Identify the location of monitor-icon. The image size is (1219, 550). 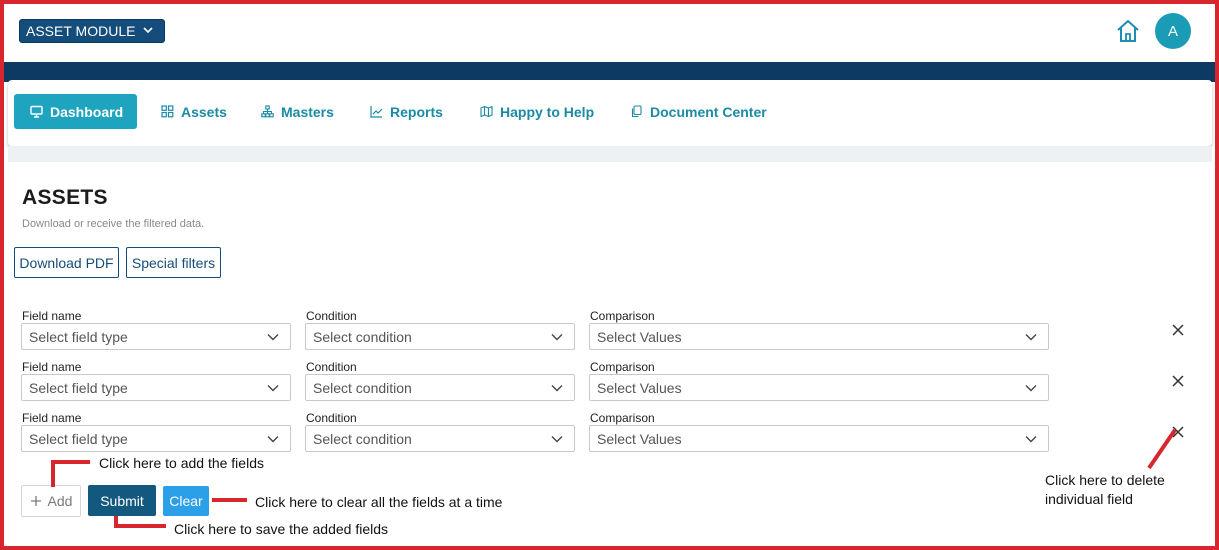
(36, 111).